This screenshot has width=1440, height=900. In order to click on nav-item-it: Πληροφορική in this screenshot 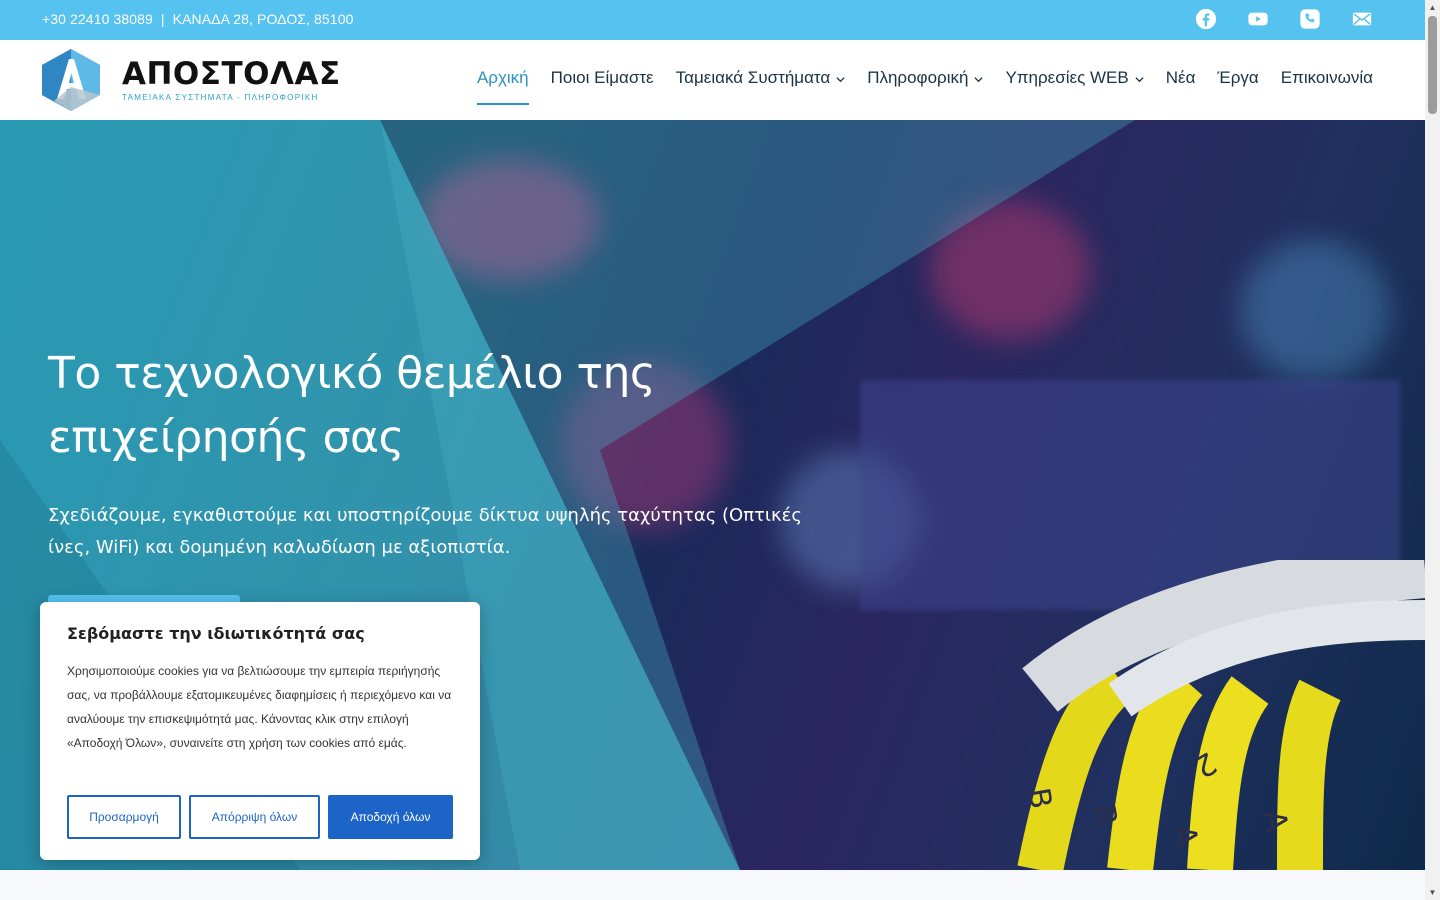, I will do `click(925, 78)`.